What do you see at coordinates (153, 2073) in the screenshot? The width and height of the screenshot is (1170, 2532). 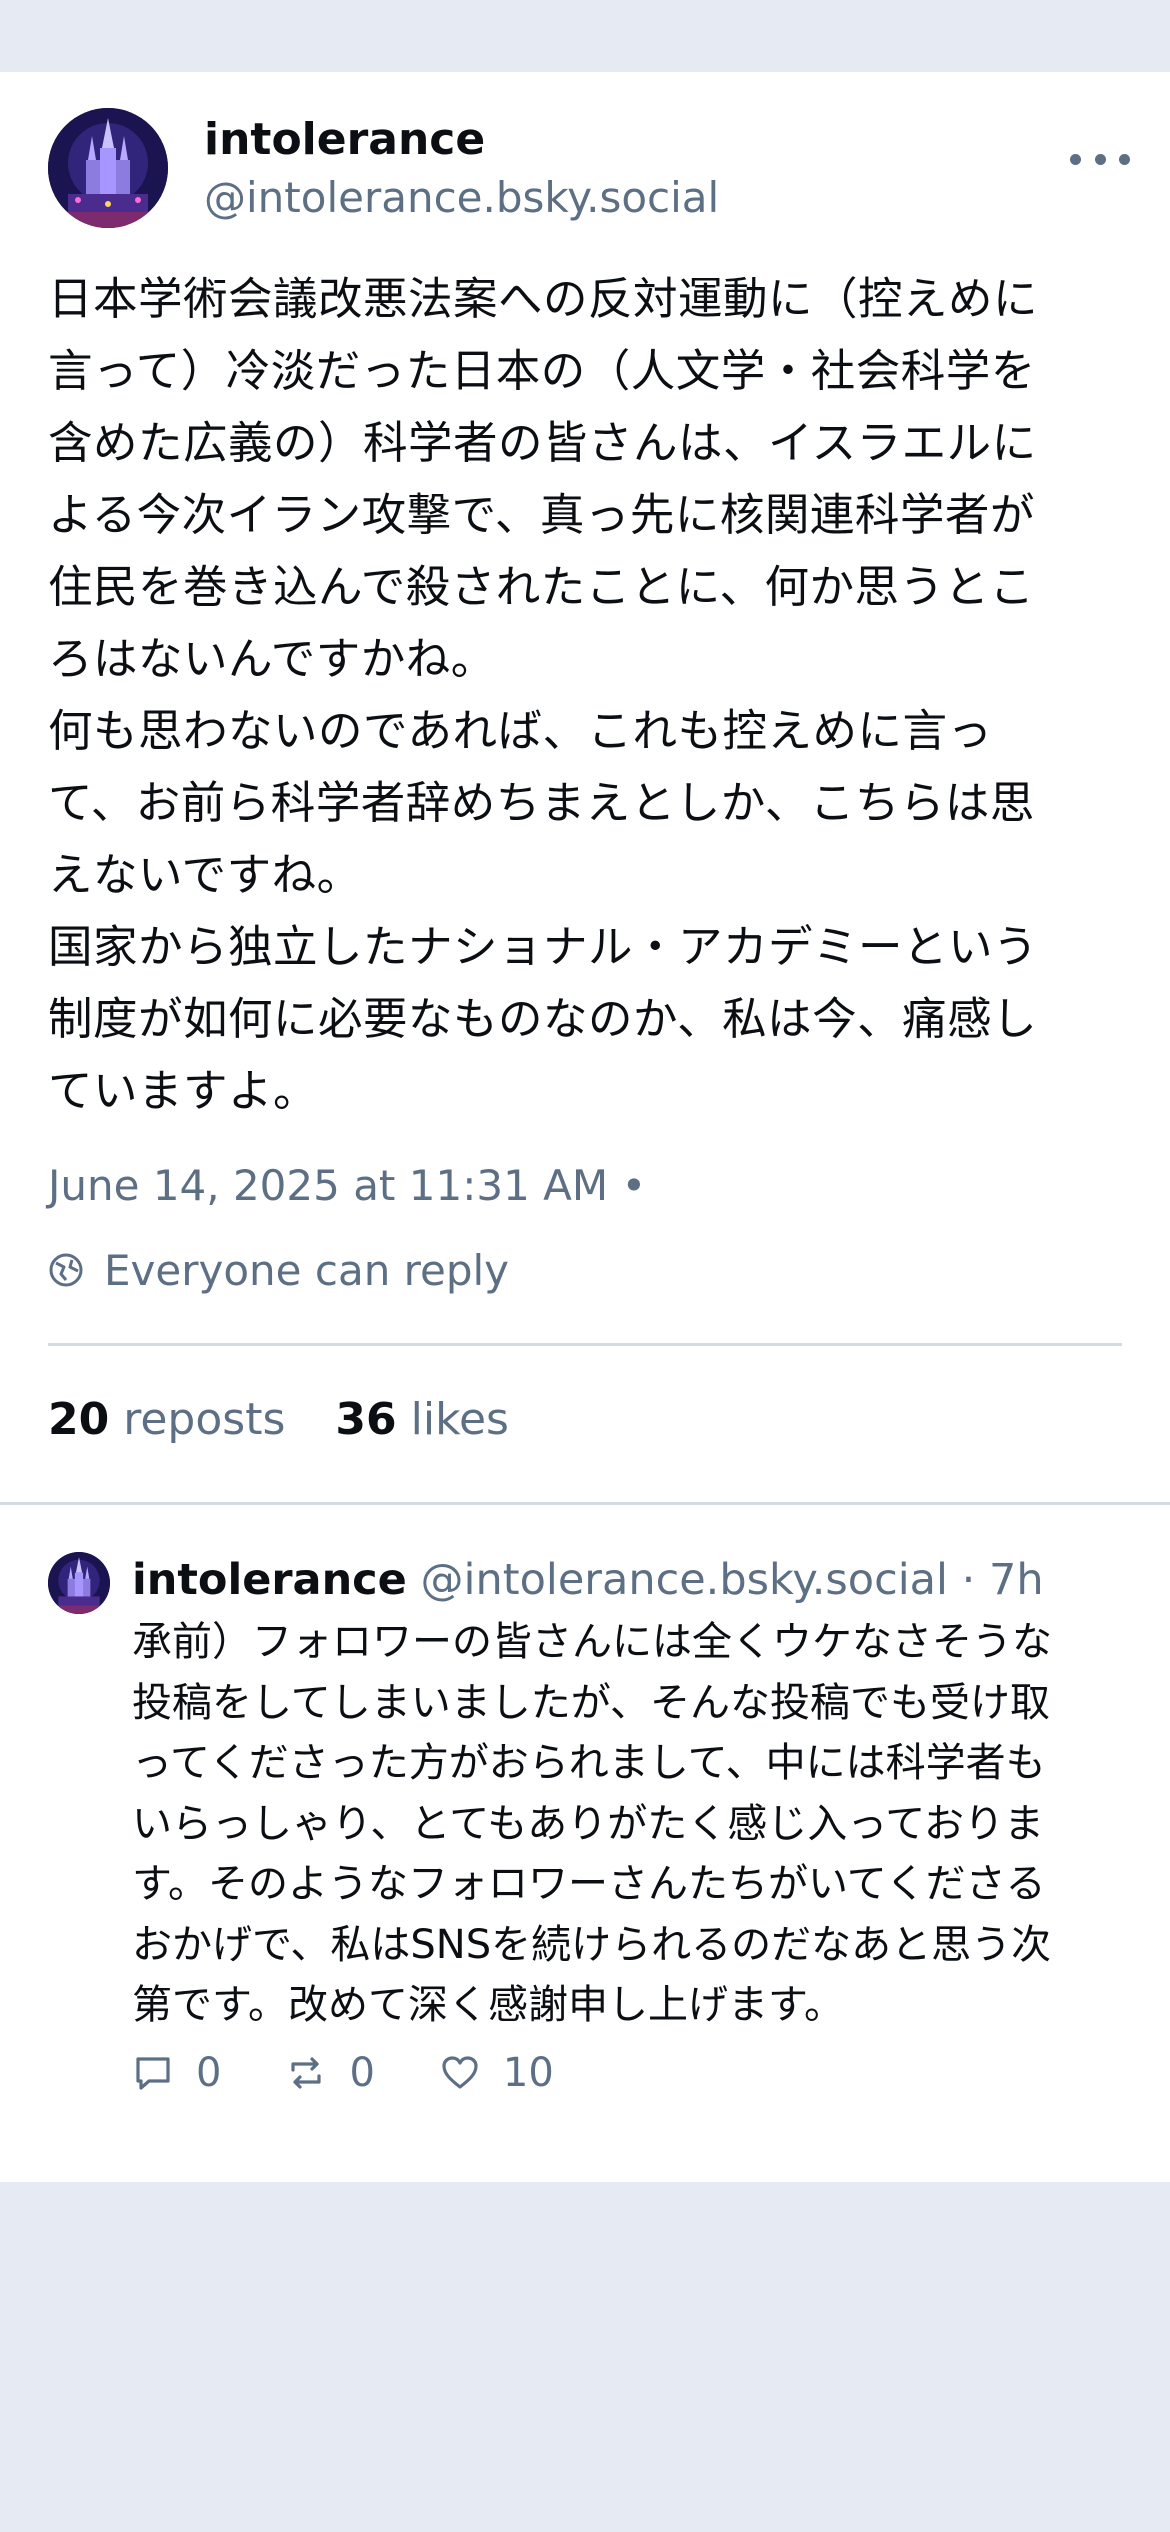 I see `comment-icon` at bounding box center [153, 2073].